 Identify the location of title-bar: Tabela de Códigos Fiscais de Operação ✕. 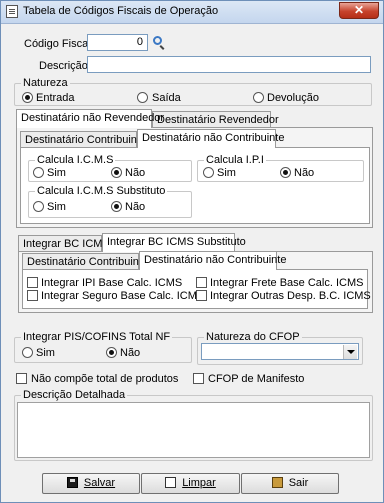
(192, 12).